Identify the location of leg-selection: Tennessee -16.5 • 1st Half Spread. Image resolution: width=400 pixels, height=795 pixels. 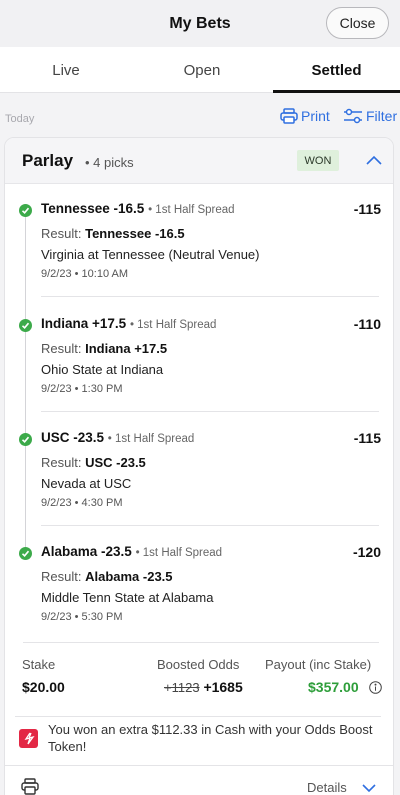
(138, 208).